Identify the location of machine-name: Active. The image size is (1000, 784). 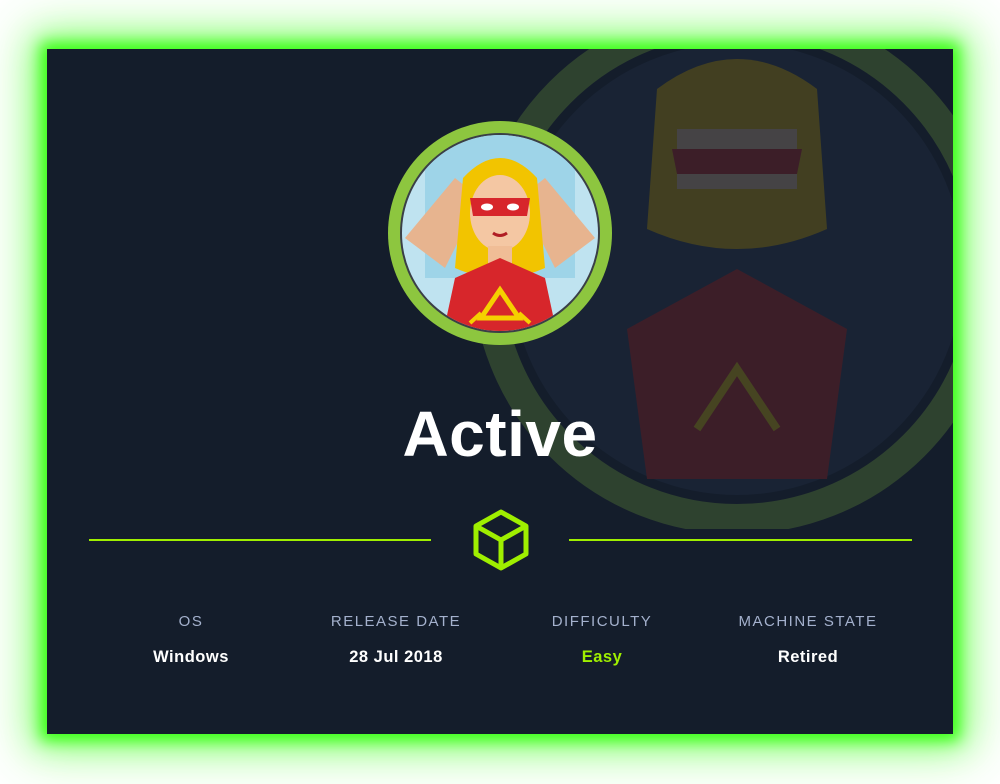
(500, 434).